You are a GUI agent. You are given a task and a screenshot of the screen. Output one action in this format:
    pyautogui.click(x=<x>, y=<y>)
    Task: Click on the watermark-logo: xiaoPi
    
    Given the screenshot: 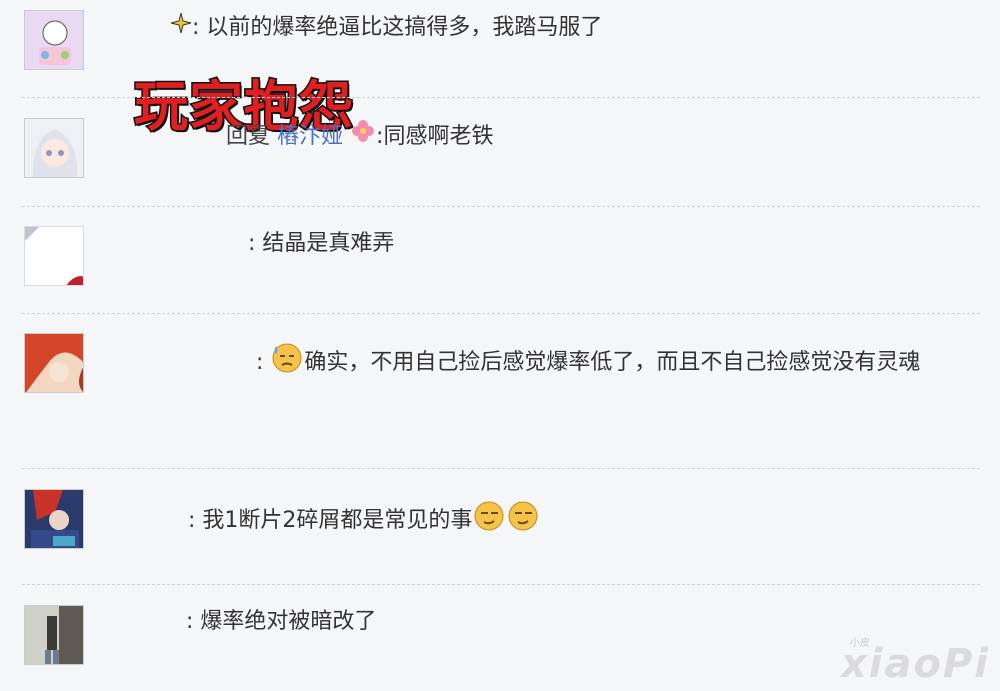 What is the action you would take?
    pyautogui.click(x=915, y=664)
    